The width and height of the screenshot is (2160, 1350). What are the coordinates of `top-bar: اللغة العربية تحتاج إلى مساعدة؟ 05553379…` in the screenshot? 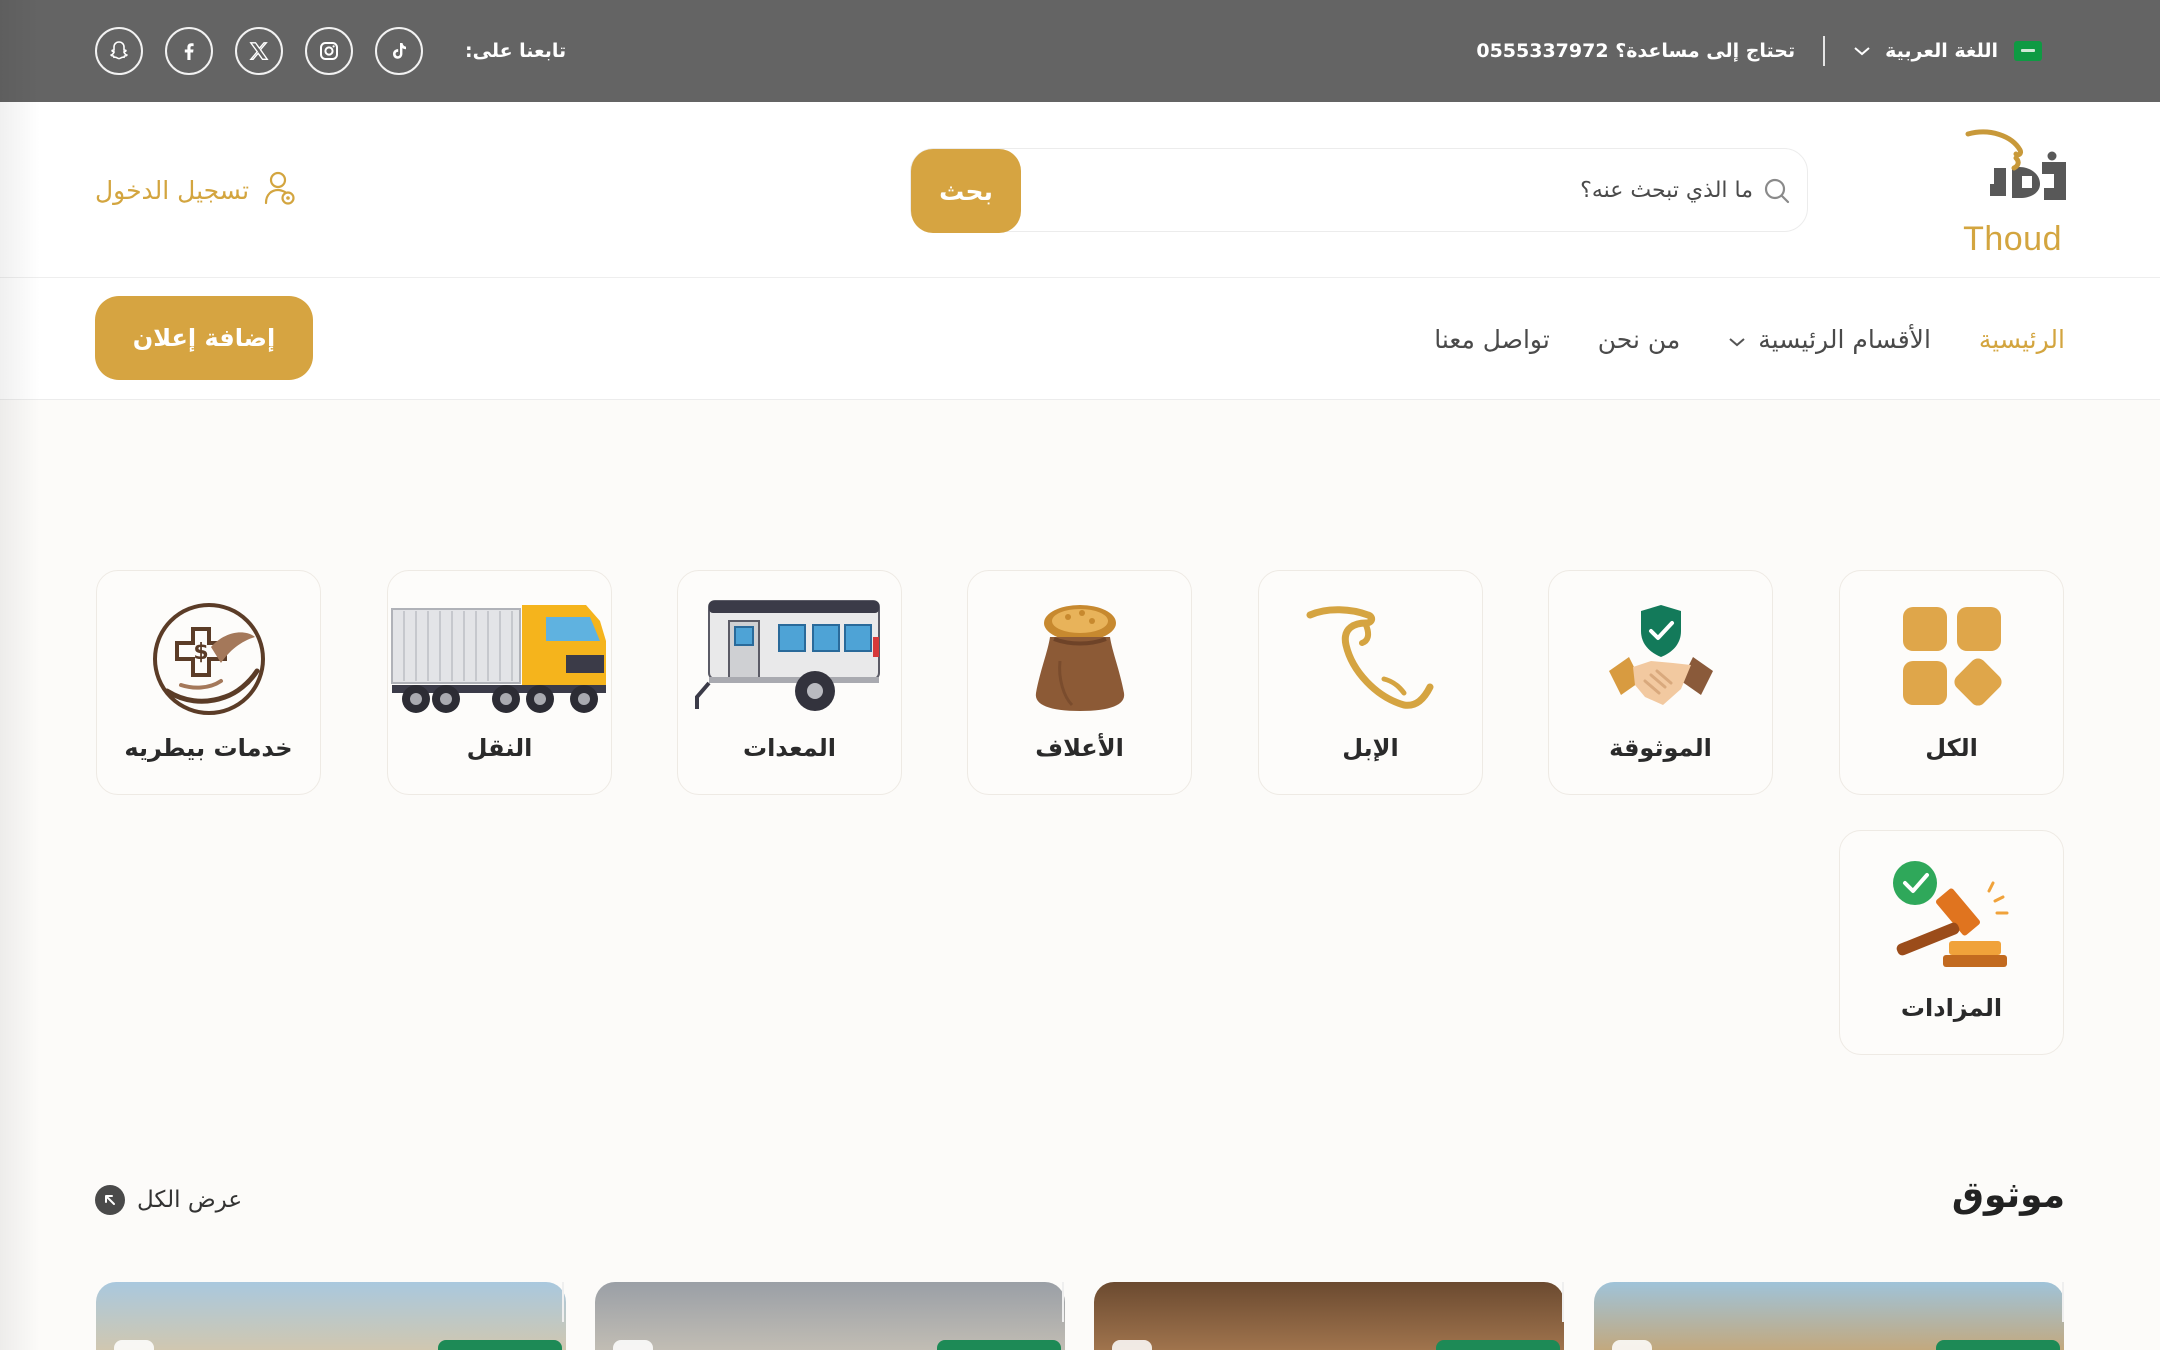 It's located at (1080, 51).